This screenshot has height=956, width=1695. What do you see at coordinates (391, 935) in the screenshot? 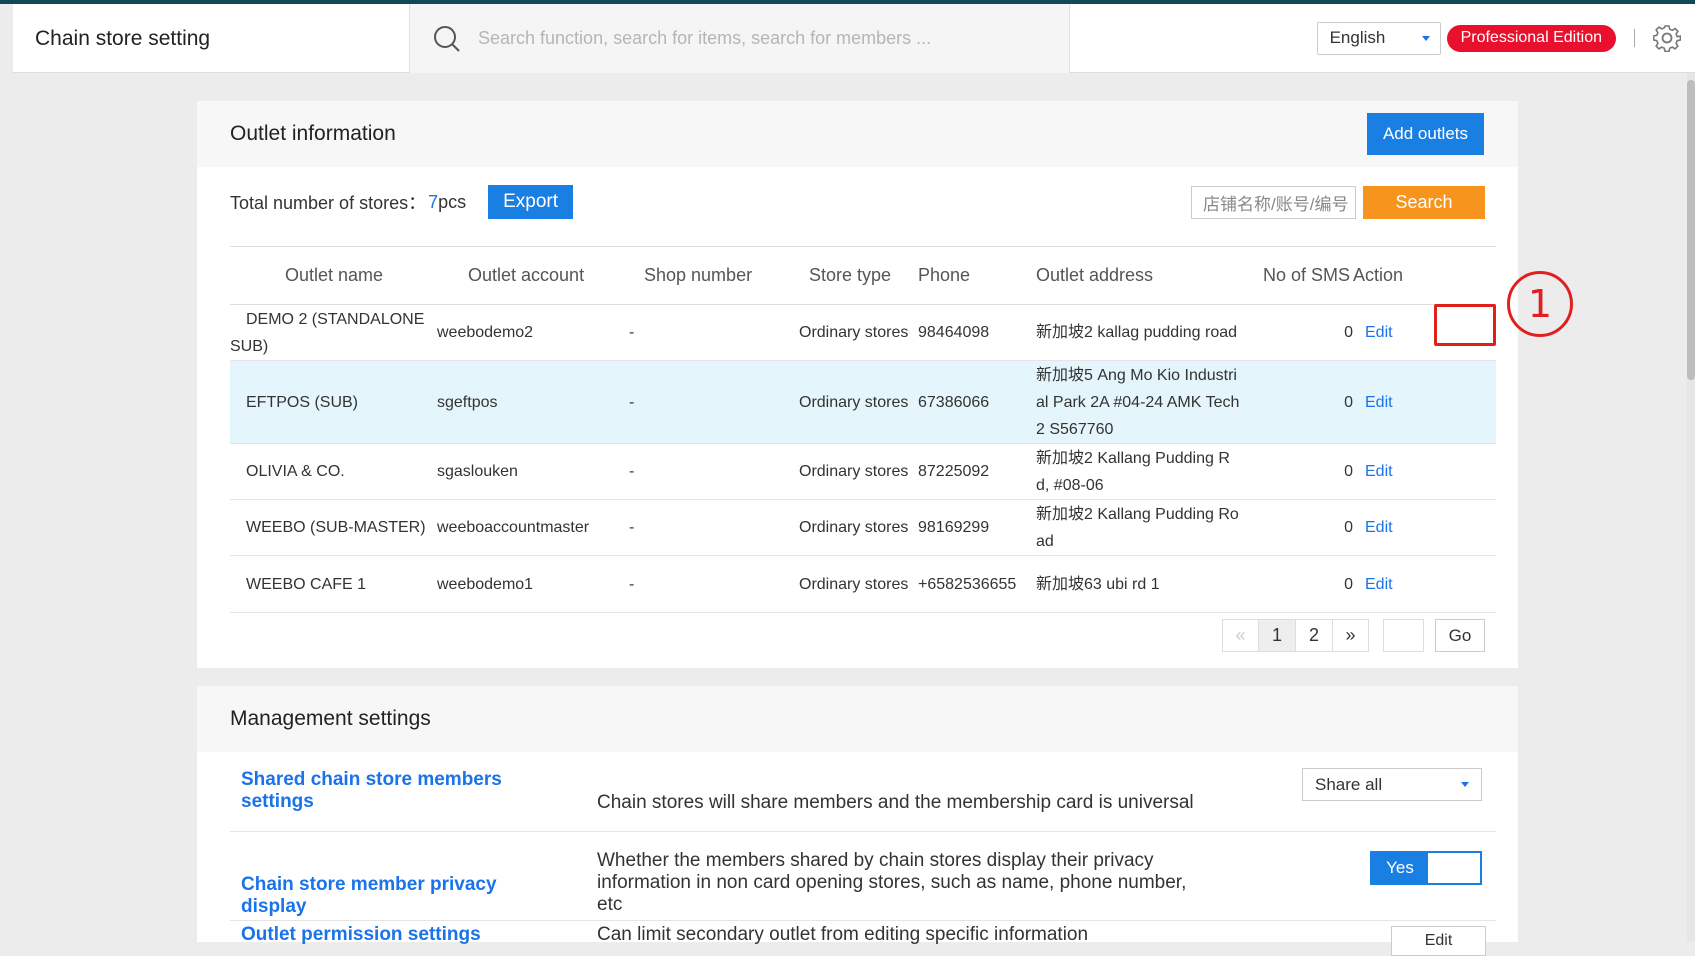
I see `setting-title-outlet-permission: Outlet permission settings` at bounding box center [391, 935].